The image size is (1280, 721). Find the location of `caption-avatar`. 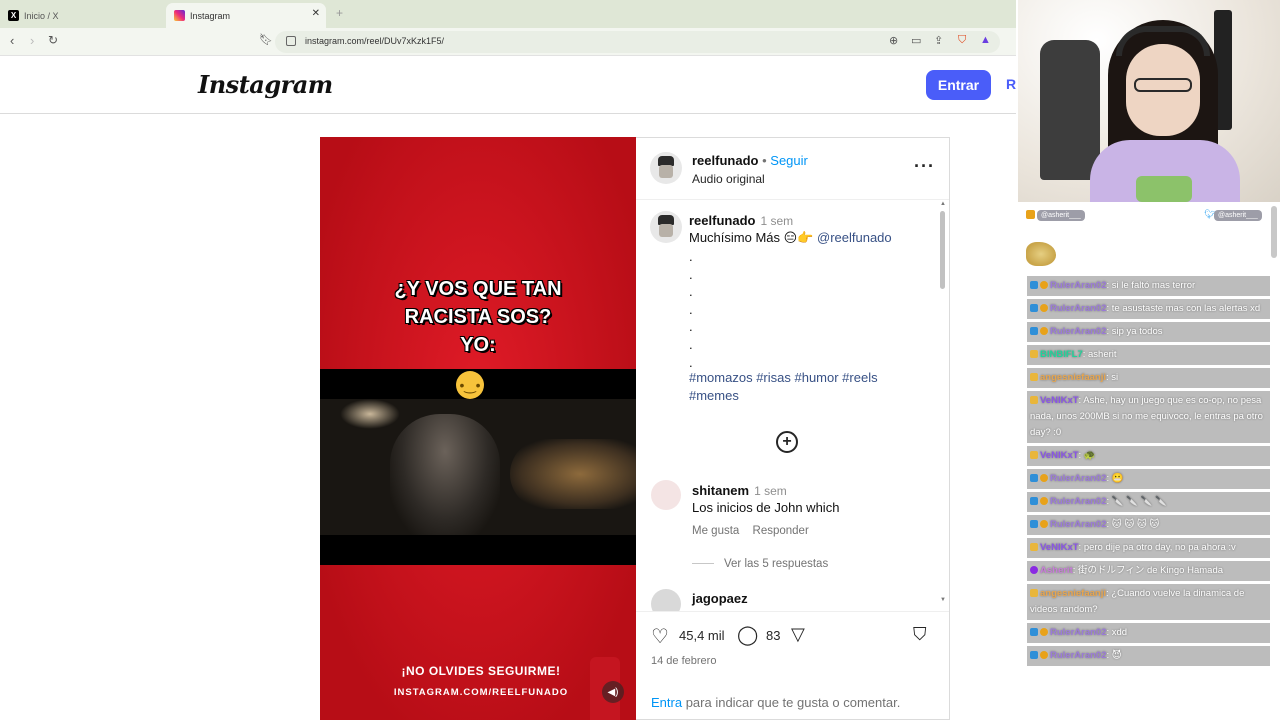

caption-avatar is located at coordinates (666, 227).